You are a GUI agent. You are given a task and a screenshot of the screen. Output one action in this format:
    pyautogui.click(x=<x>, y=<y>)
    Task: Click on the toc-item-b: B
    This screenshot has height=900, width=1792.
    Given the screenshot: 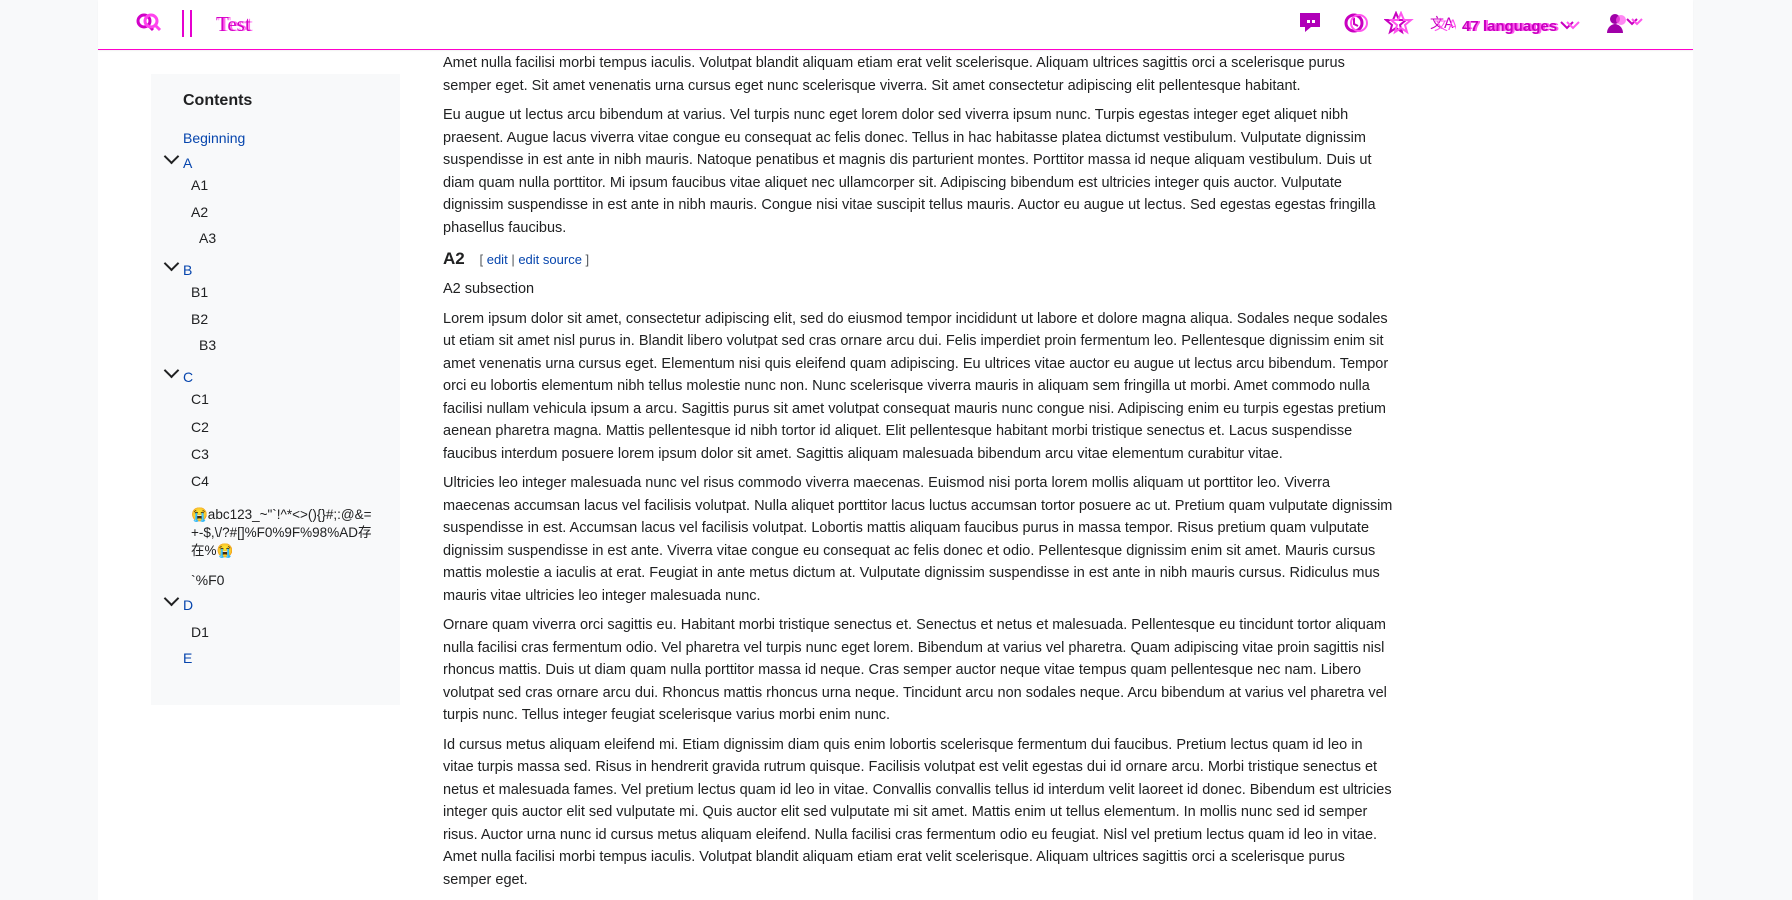 What is the action you would take?
    pyautogui.click(x=187, y=270)
    